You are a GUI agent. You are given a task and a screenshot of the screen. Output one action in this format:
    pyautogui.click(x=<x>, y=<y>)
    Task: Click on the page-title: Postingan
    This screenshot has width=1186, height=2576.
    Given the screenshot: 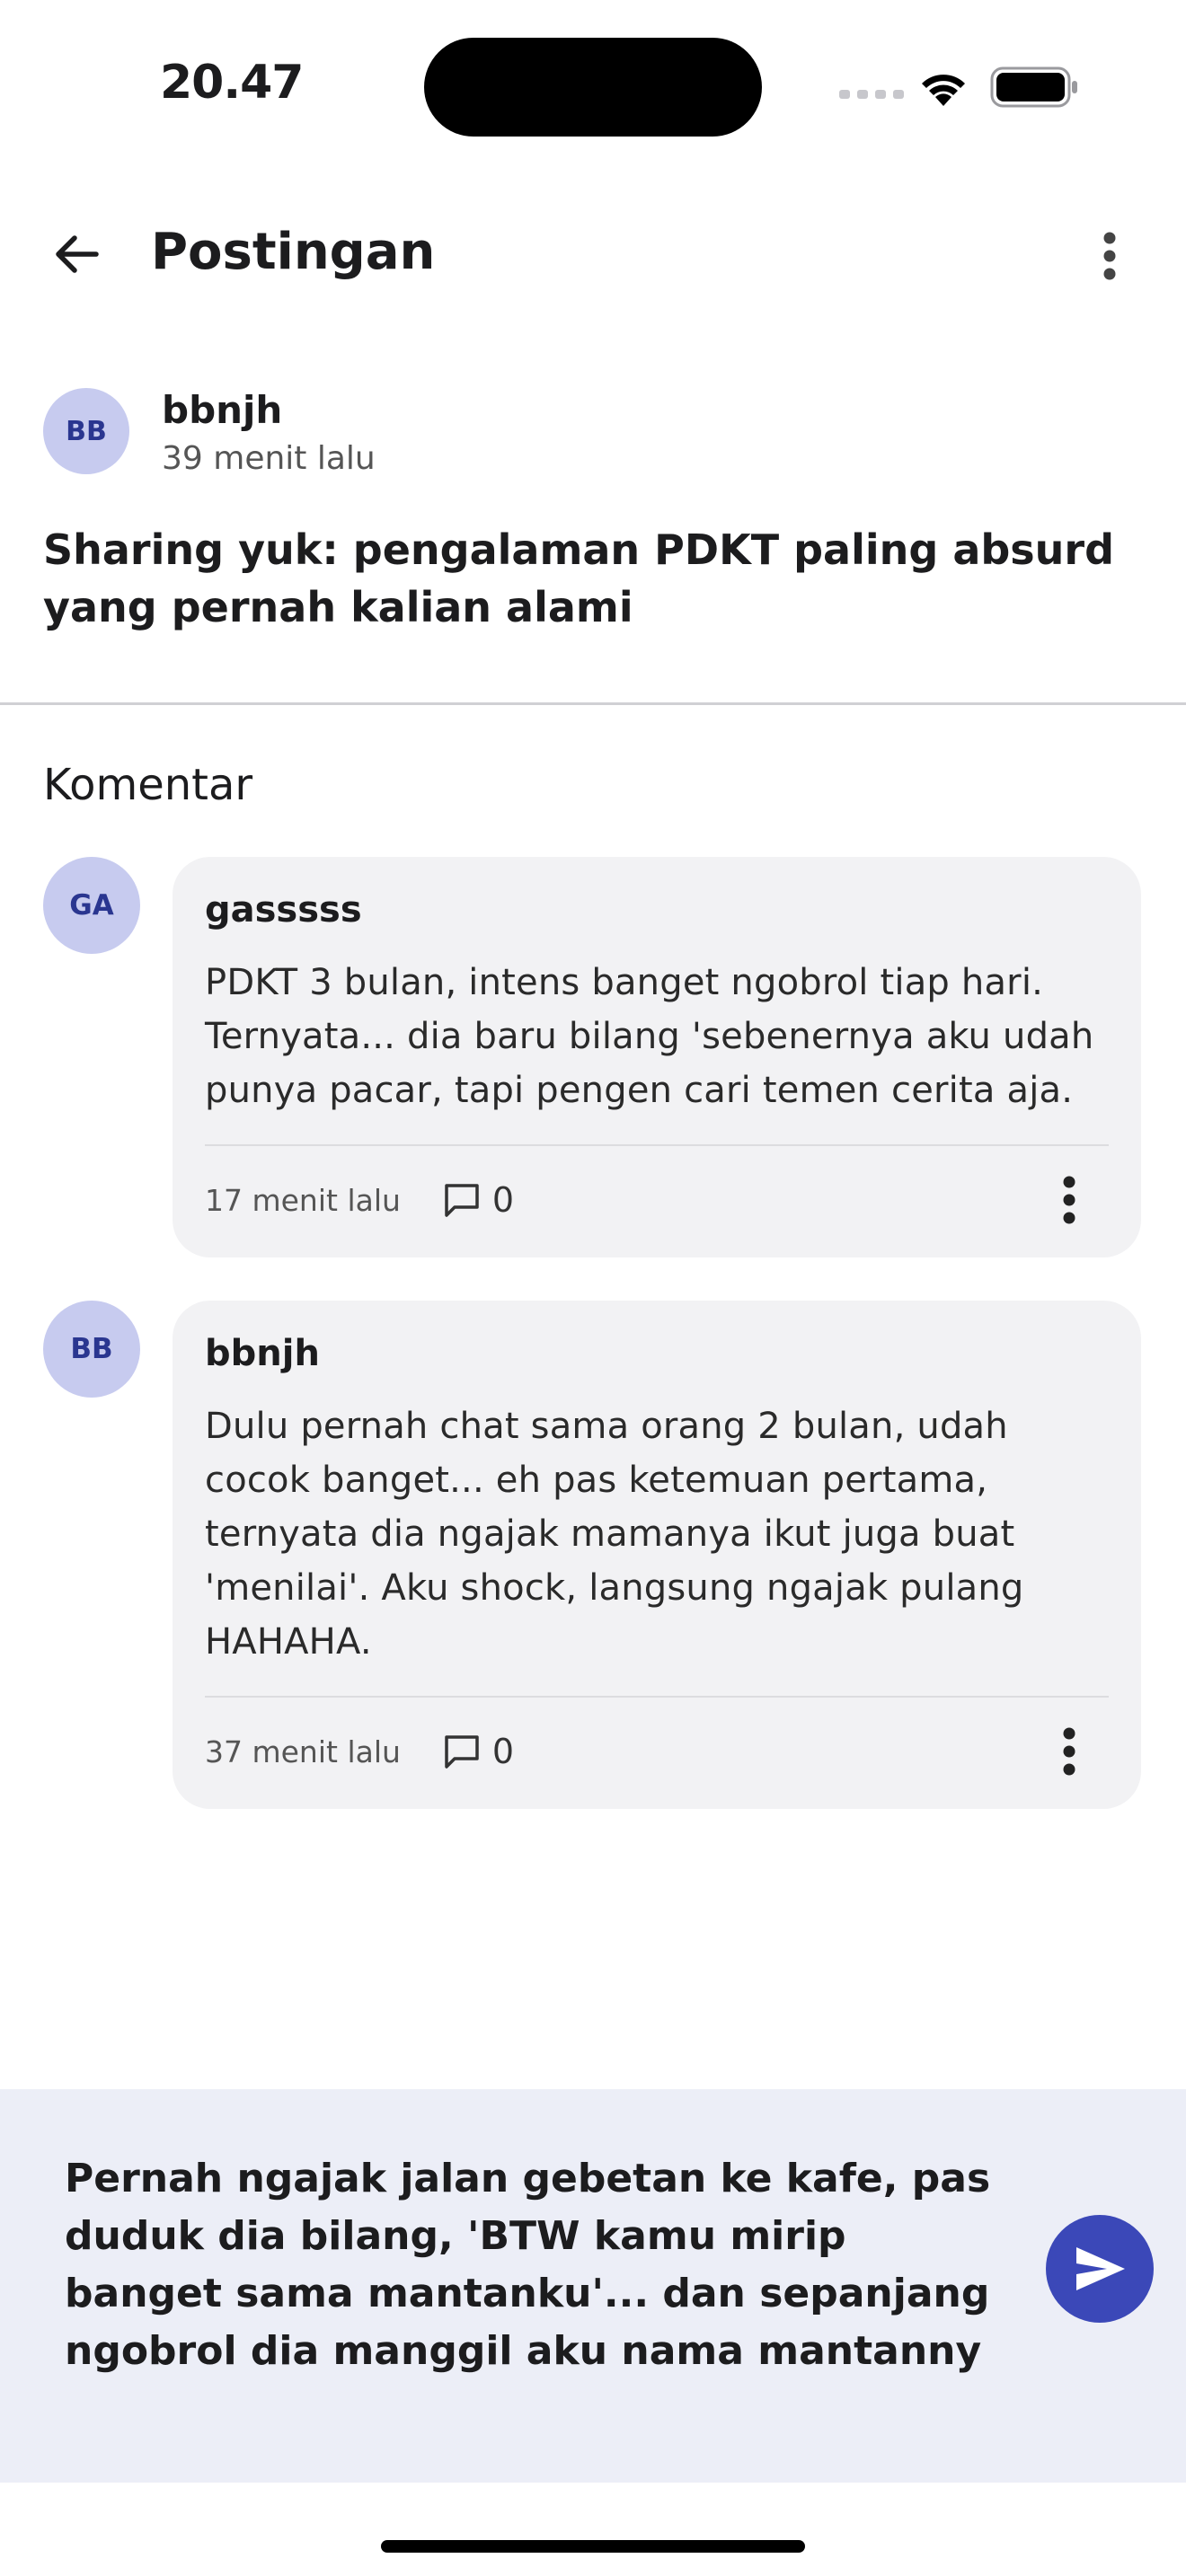 What is the action you would take?
    pyautogui.click(x=293, y=252)
    